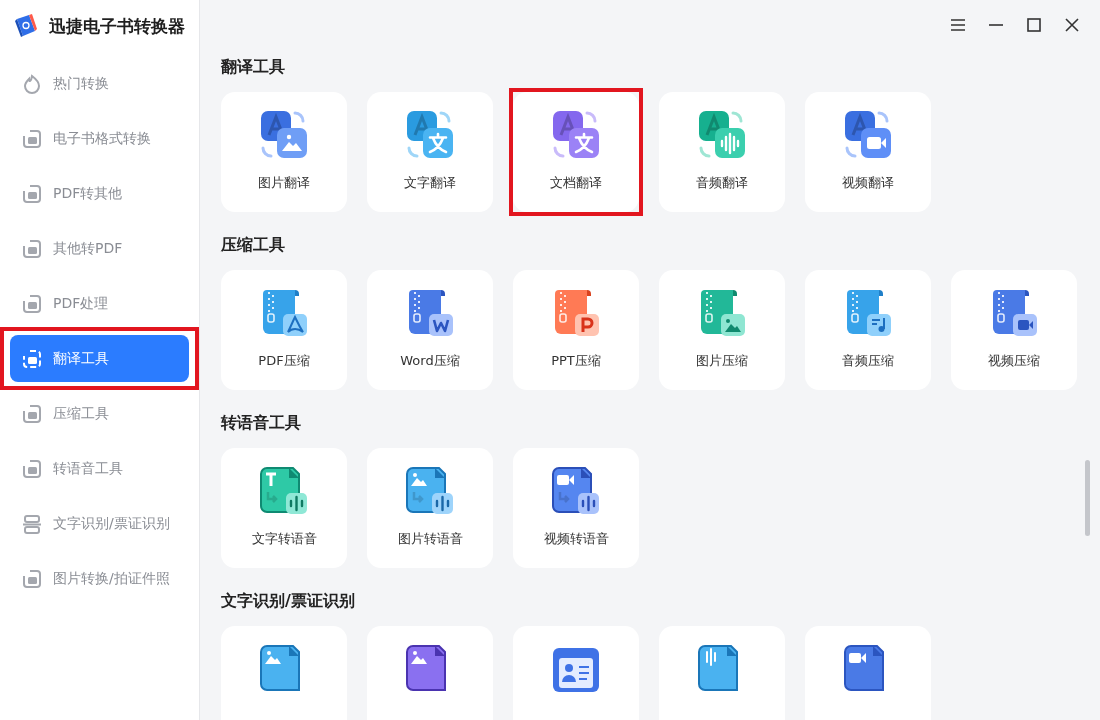 This screenshot has width=1100, height=720. Describe the element at coordinates (99, 413) in the screenshot. I see `sidebar-item: 压缩工具` at that location.